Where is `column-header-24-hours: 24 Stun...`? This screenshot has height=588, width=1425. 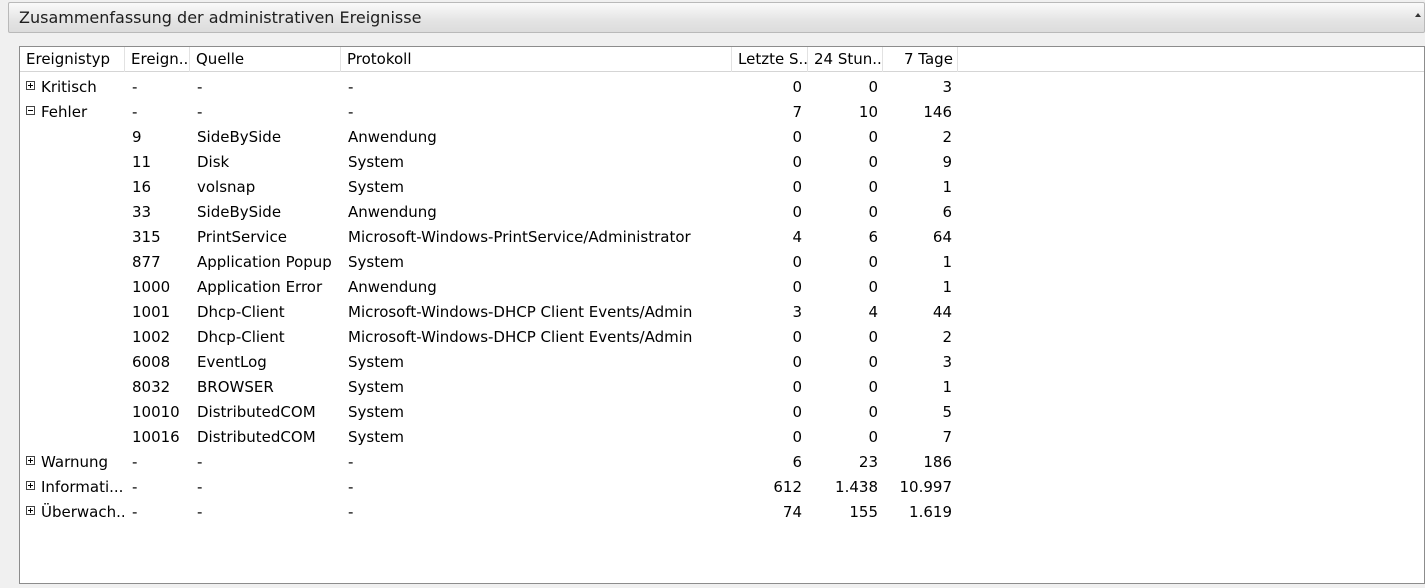
column-header-24-hours: 24 Stun... is located at coordinates (845, 59).